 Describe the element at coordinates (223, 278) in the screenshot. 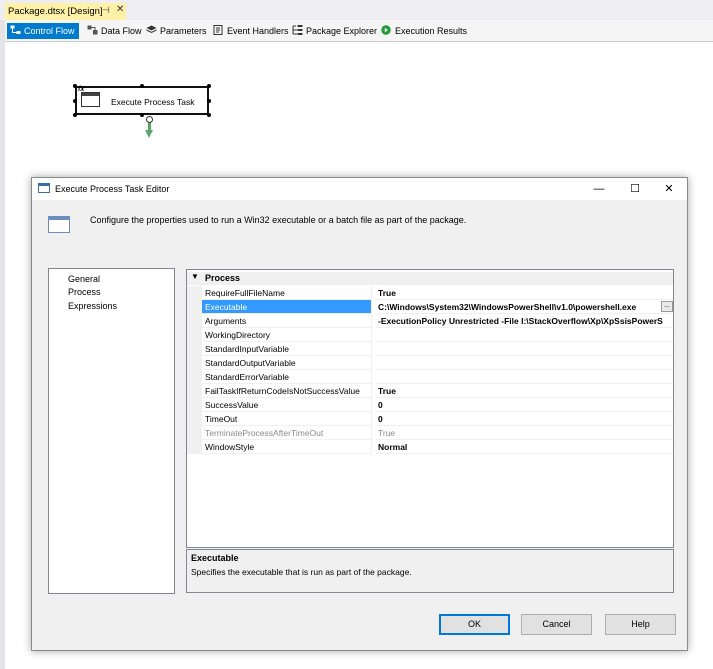

I see `category-name: Process` at that location.